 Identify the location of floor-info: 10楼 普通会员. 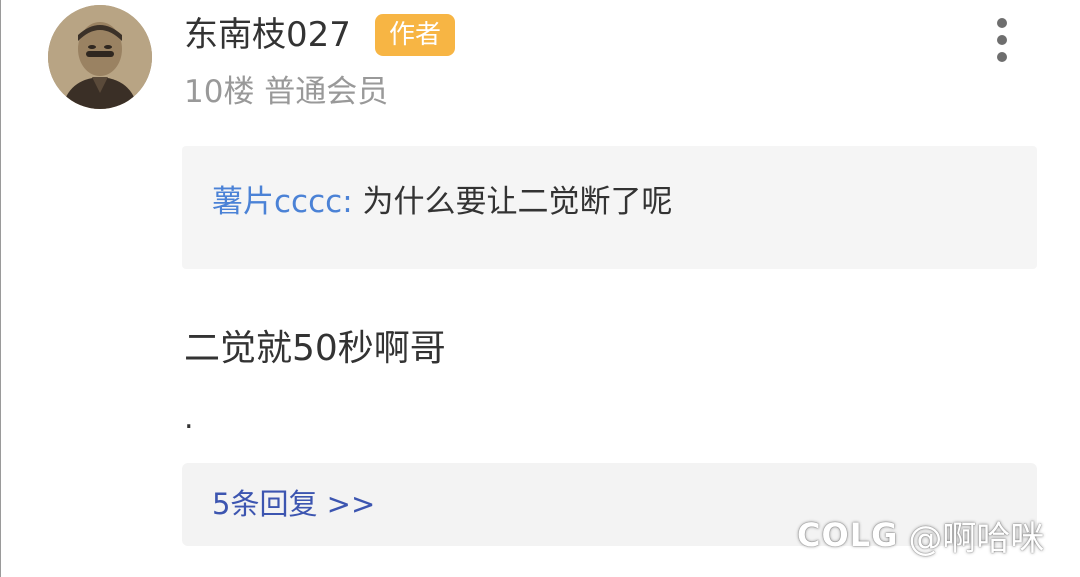
(286, 92).